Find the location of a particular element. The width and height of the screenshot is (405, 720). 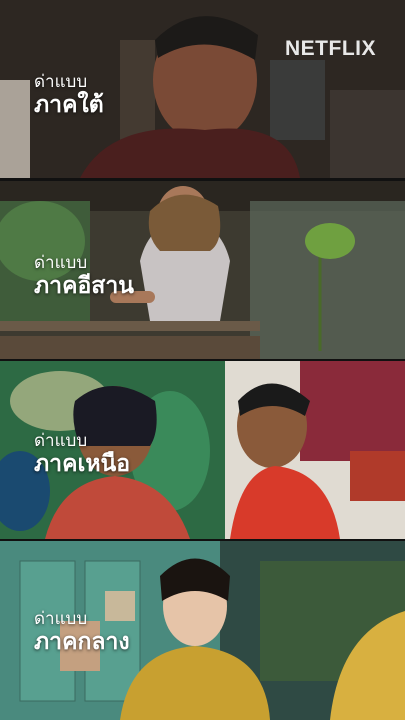

caption-big: ภาคอีสาน is located at coordinates (84, 286).